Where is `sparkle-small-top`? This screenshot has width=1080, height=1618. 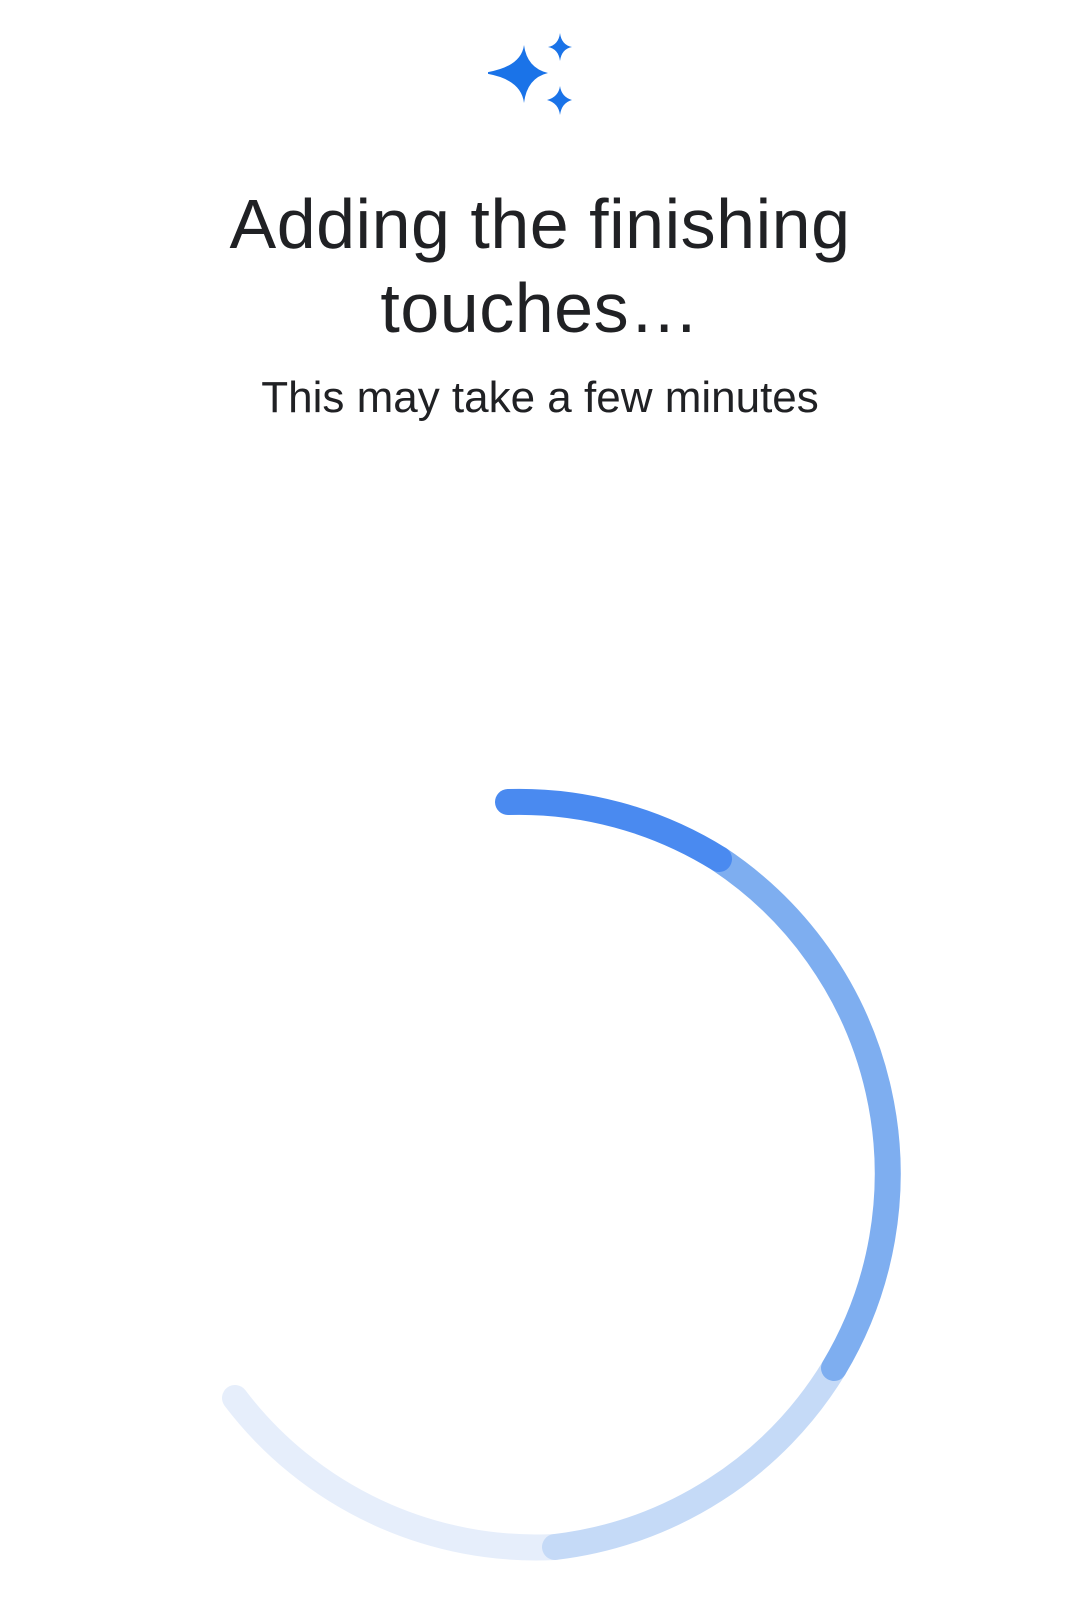
sparkle-small-top is located at coordinates (560, 47).